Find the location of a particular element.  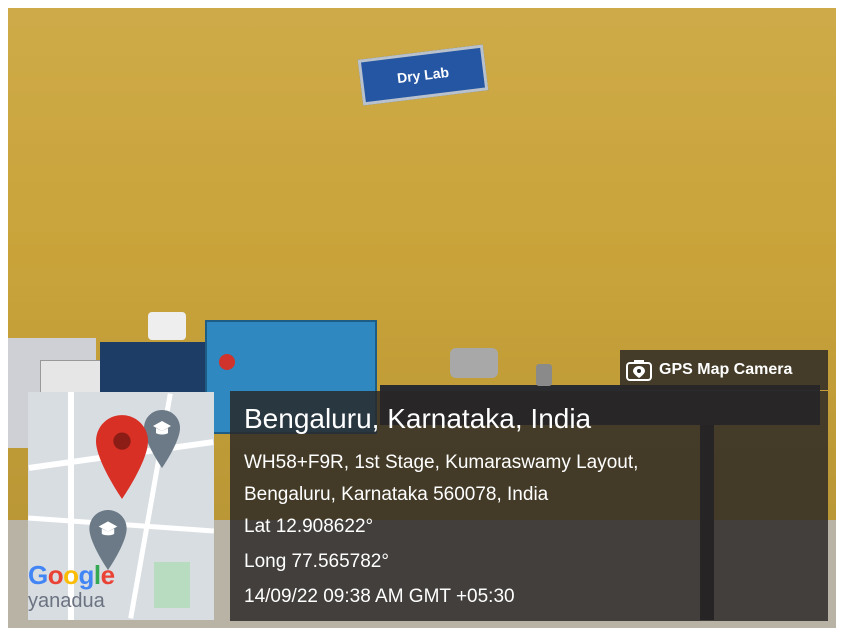

address-line-1: WH58+F9R, 1st Stage, Kumaraswamy Layout, is located at coordinates (441, 462).